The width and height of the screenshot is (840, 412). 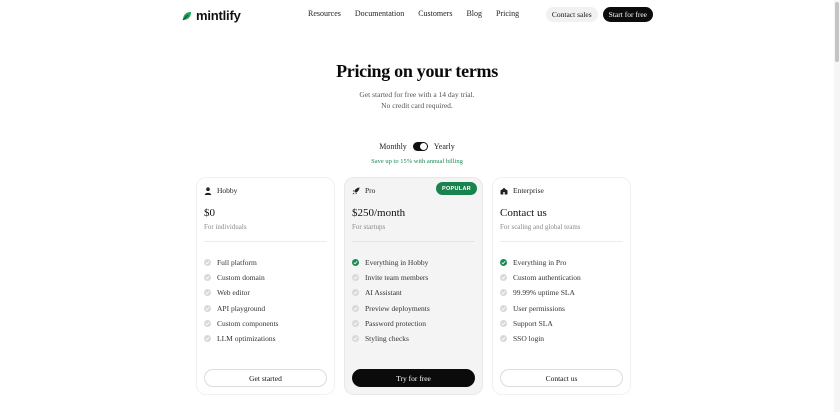 What do you see at coordinates (227, 190) in the screenshot?
I see `plan-name: Hobby` at bounding box center [227, 190].